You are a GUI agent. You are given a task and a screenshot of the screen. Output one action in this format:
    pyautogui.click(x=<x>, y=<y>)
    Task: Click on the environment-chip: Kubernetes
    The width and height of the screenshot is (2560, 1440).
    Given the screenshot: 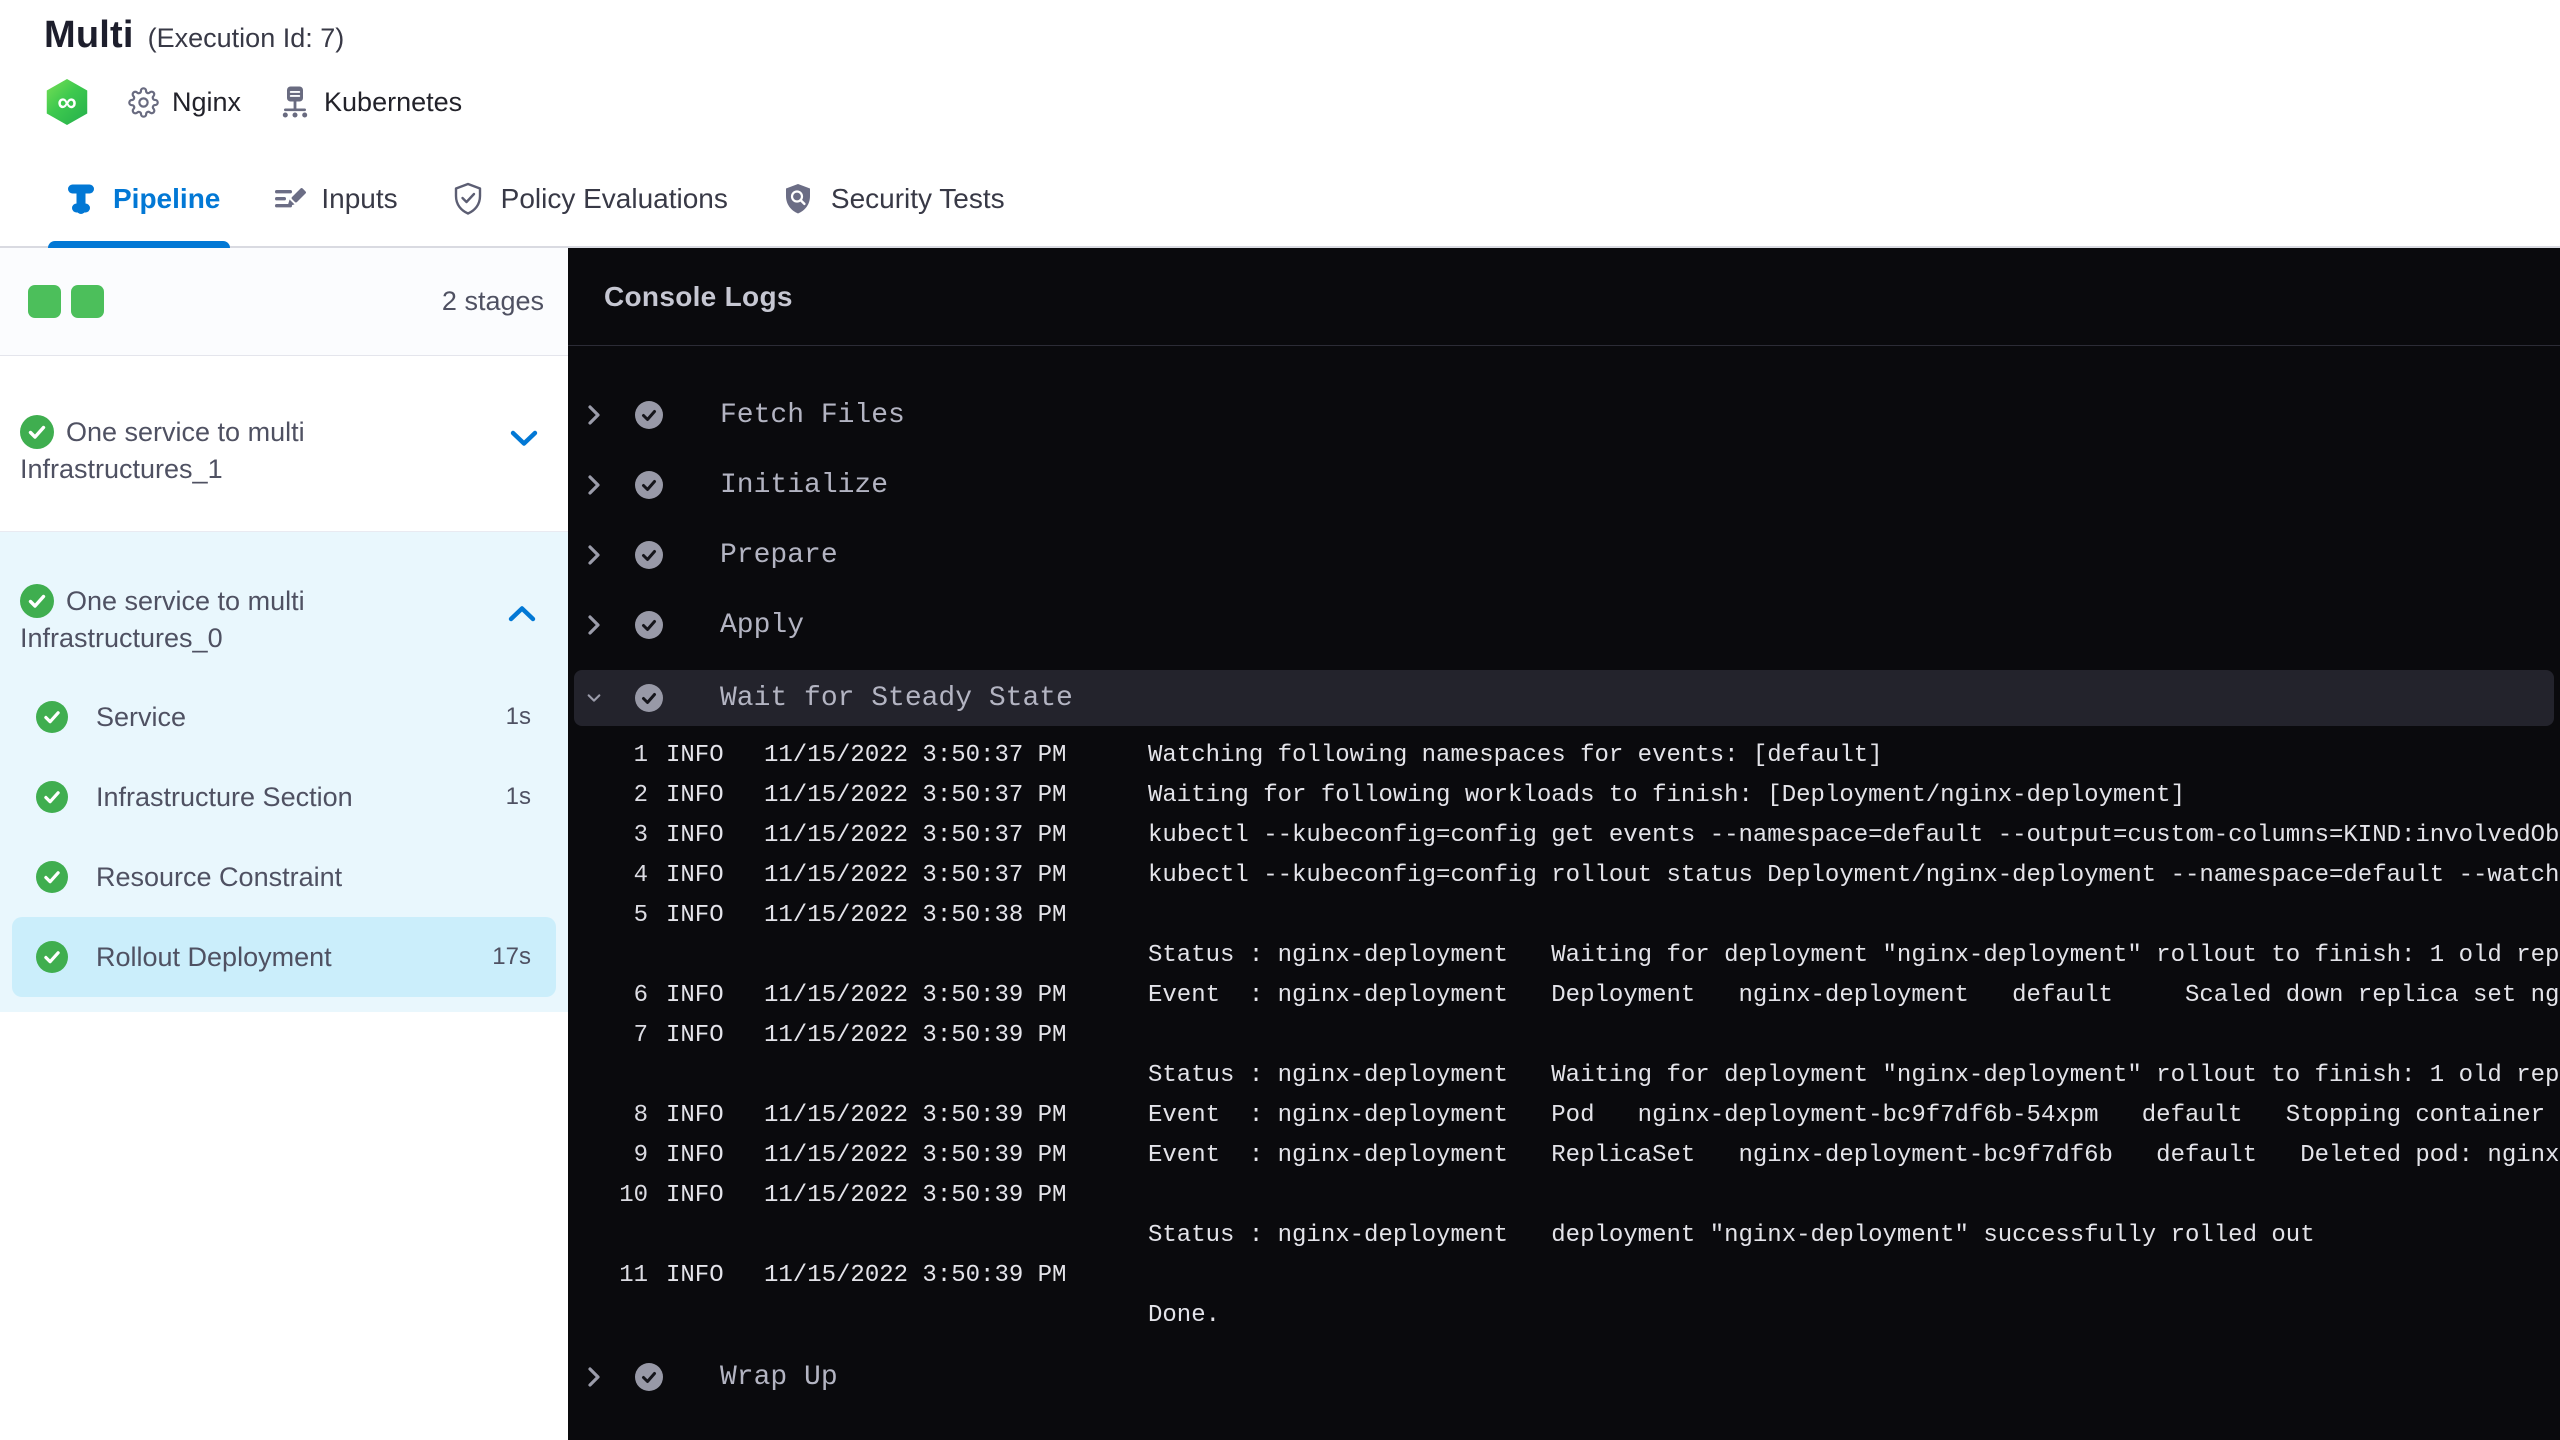 What is the action you would take?
    pyautogui.click(x=370, y=102)
    